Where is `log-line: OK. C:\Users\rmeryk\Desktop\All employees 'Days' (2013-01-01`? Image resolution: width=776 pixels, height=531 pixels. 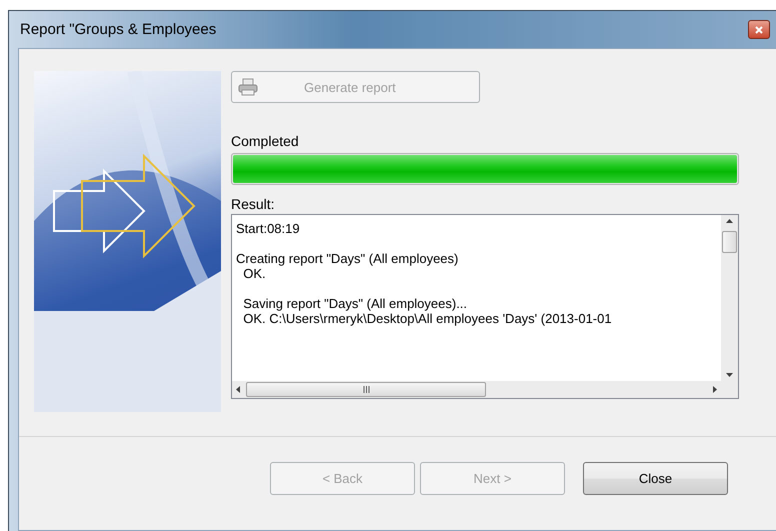 log-line: OK. C:\Users\rmeryk\Desktop\All employees 'Days' (2013-01-01 is located at coordinates (427, 318).